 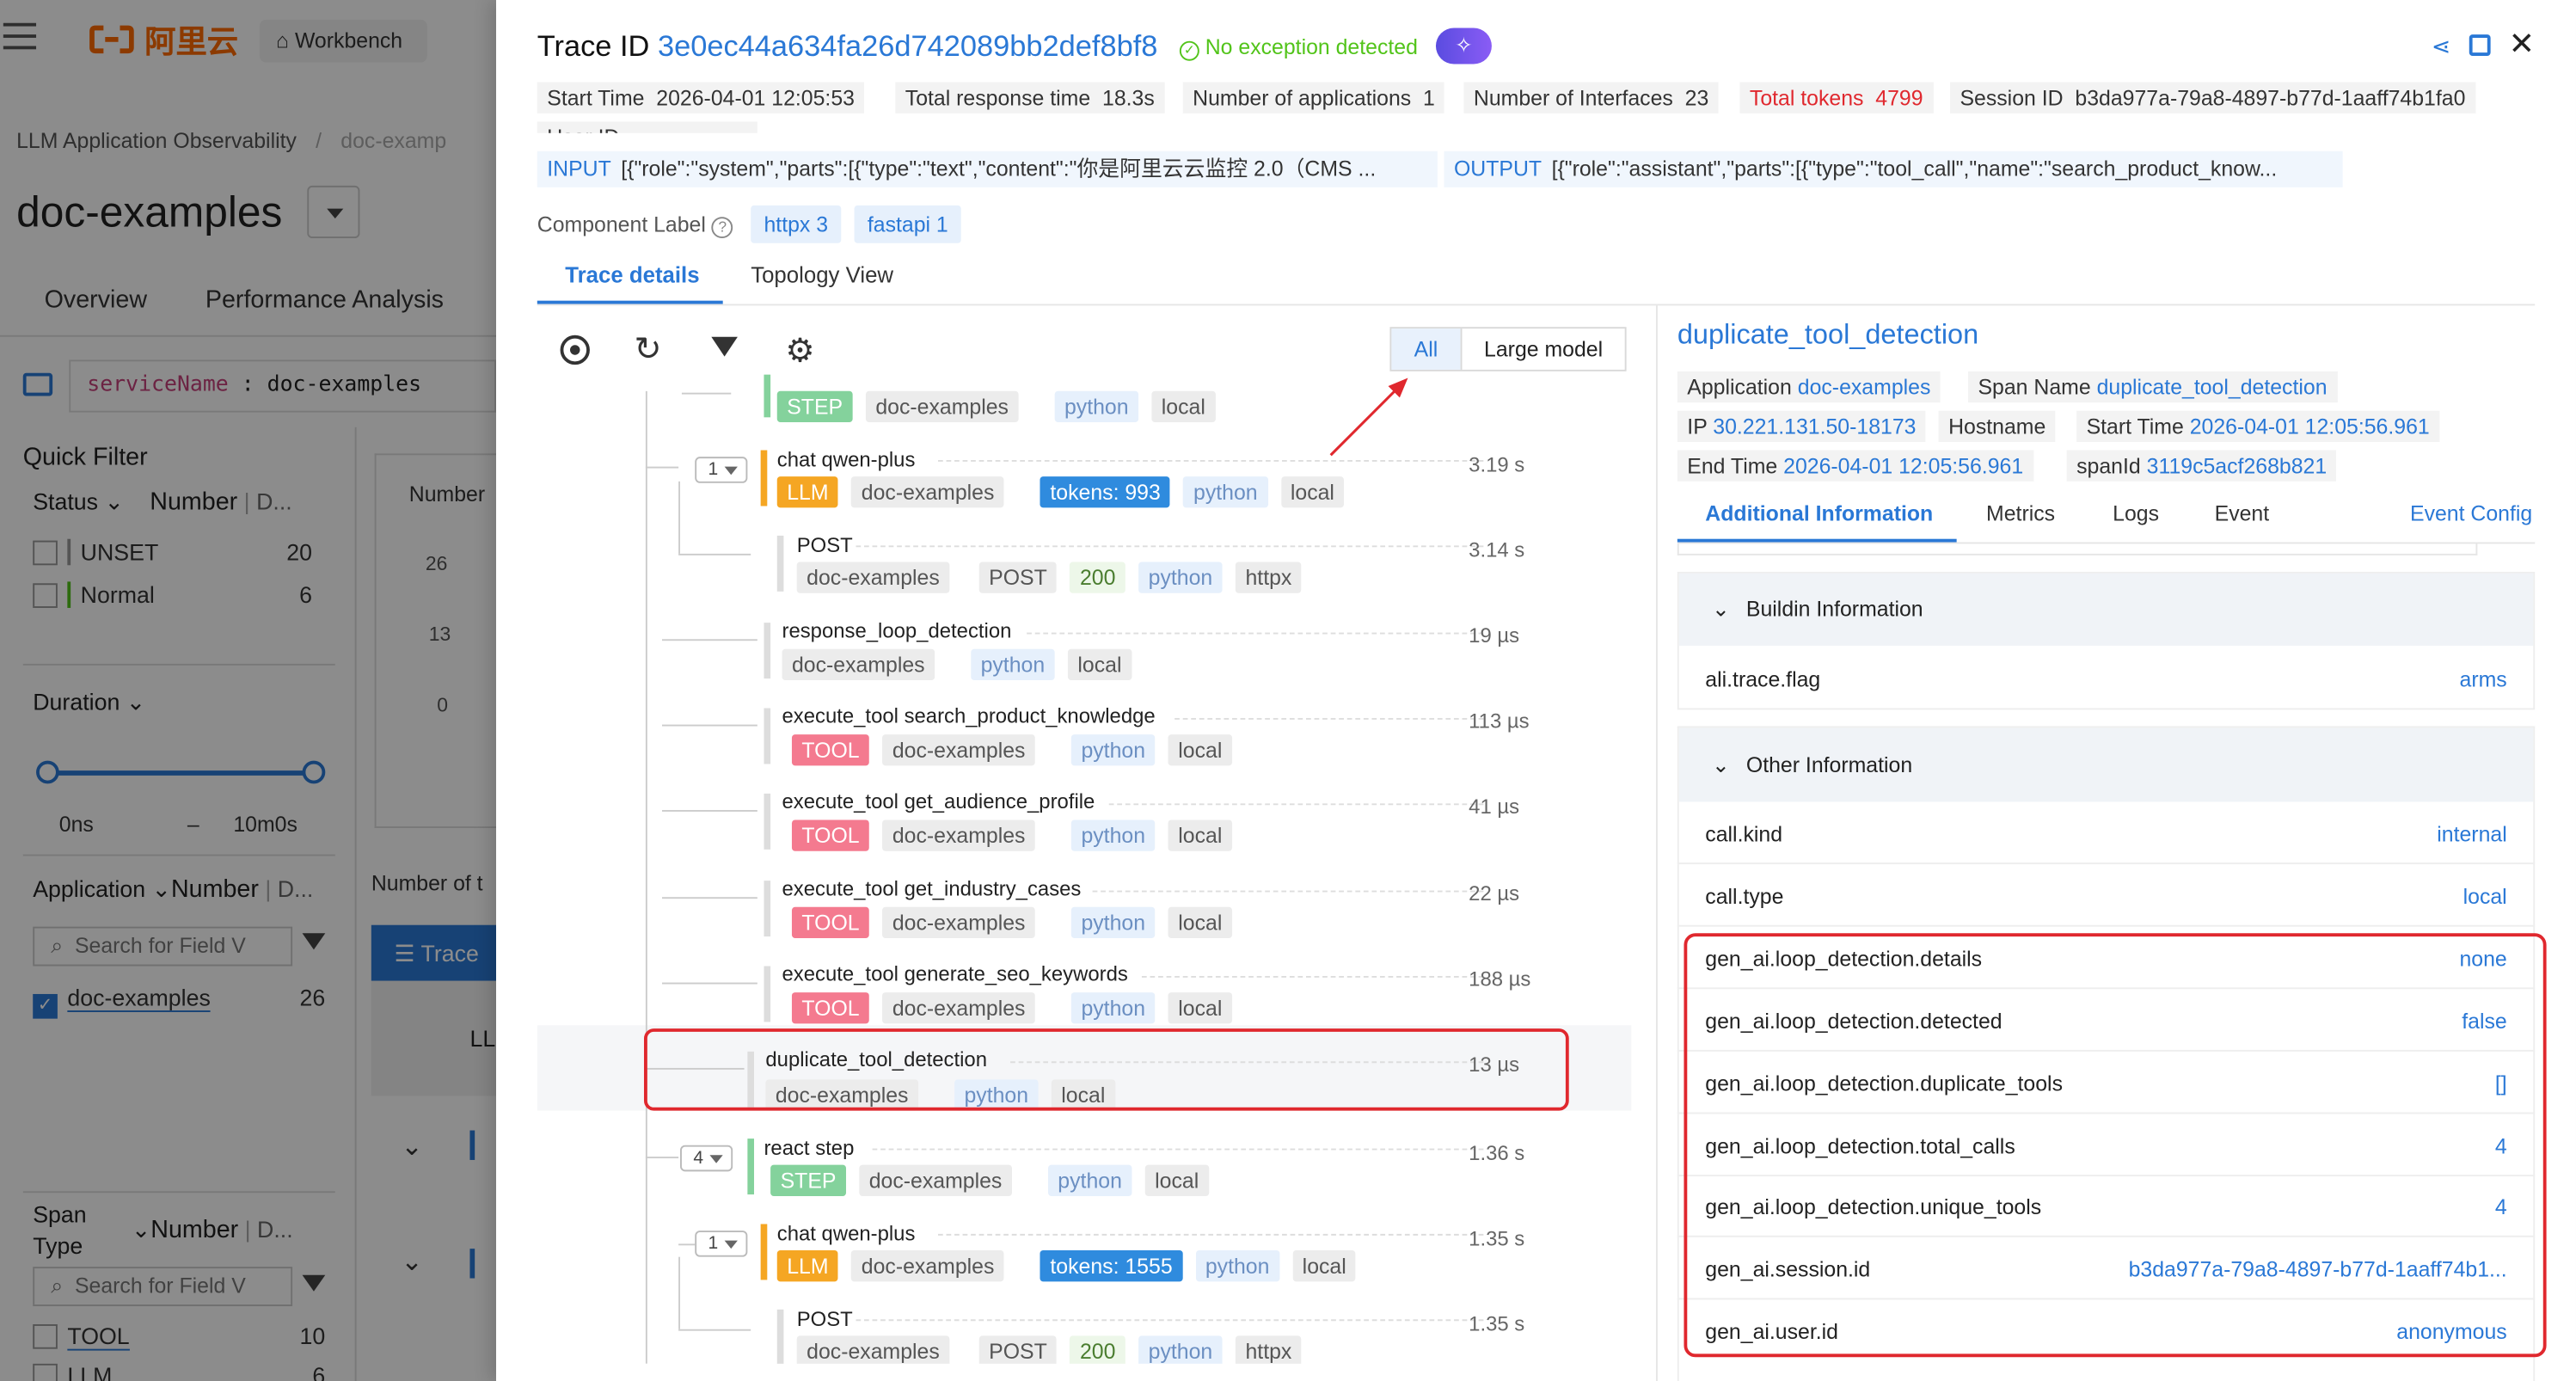 I want to click on tab-metrics: Metrics, so click(x=2020, y=513).